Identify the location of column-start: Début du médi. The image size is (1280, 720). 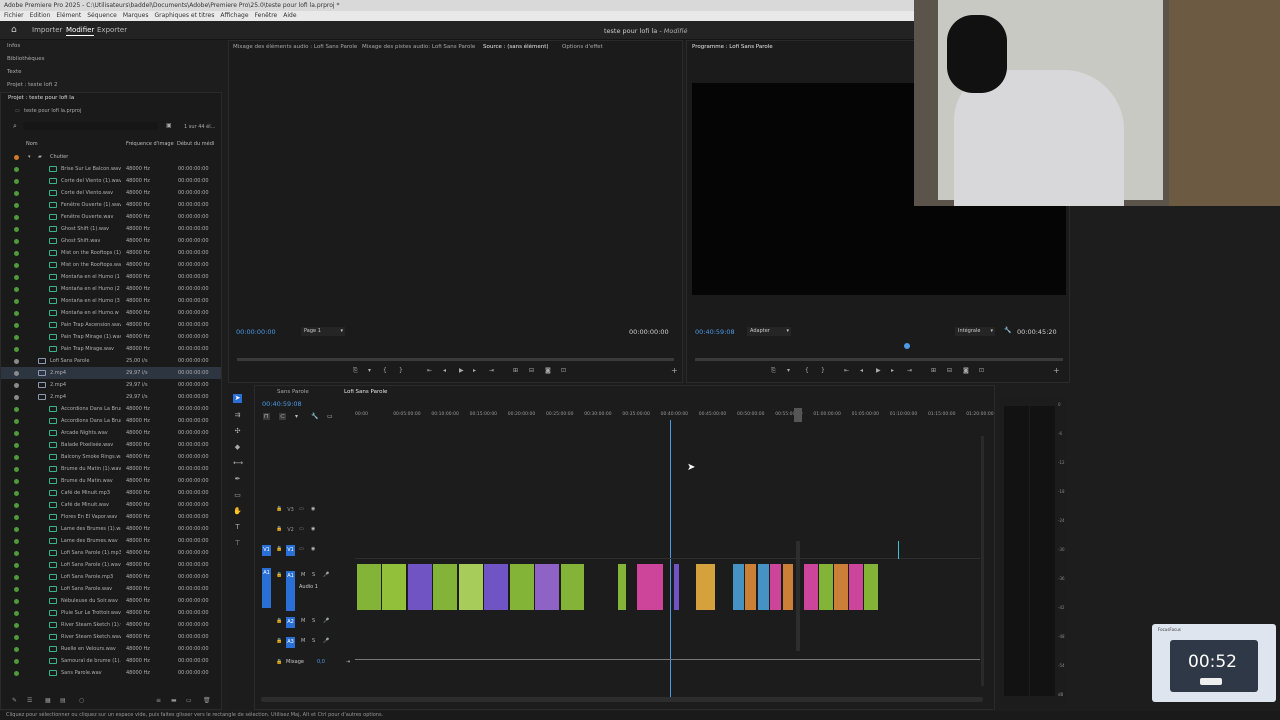
(195, 144).